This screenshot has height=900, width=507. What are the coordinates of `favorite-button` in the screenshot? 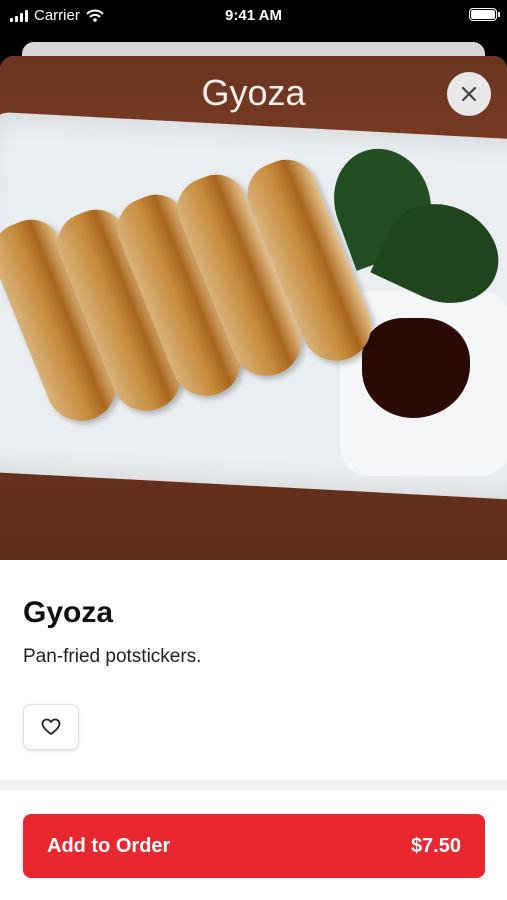 It's located at (51, 727).